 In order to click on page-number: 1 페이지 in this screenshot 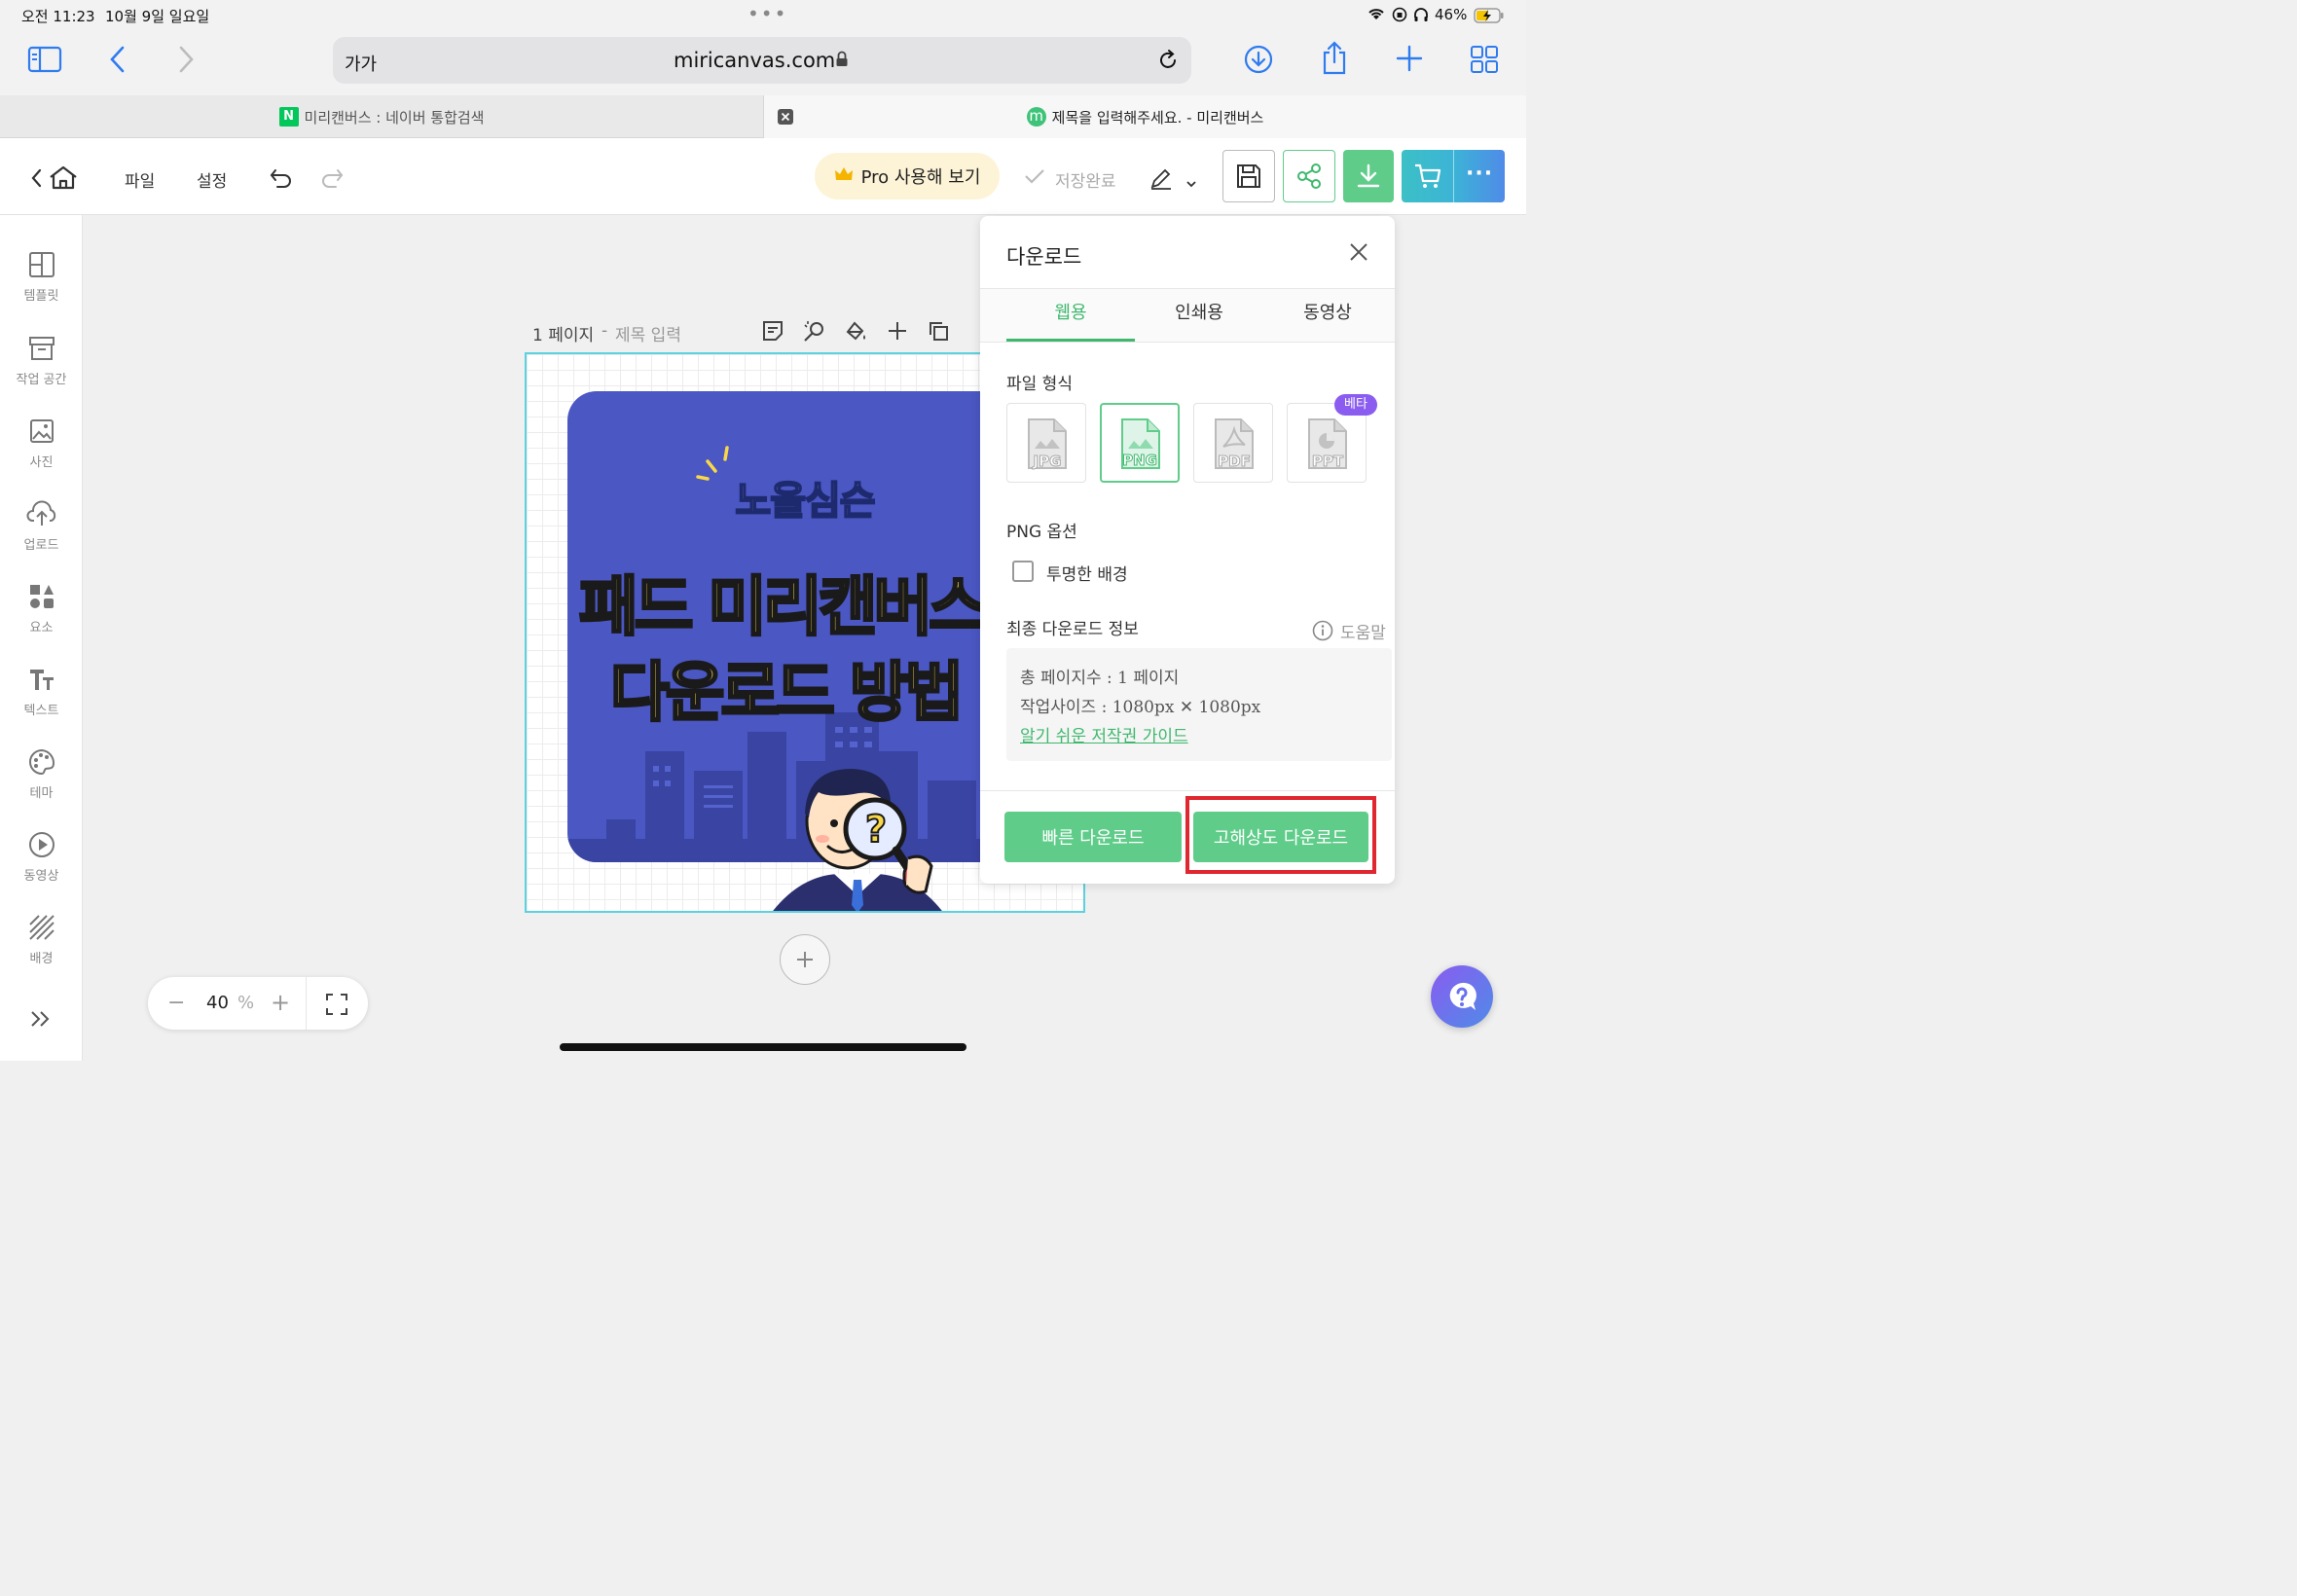, I will do `click(563, 335)`.